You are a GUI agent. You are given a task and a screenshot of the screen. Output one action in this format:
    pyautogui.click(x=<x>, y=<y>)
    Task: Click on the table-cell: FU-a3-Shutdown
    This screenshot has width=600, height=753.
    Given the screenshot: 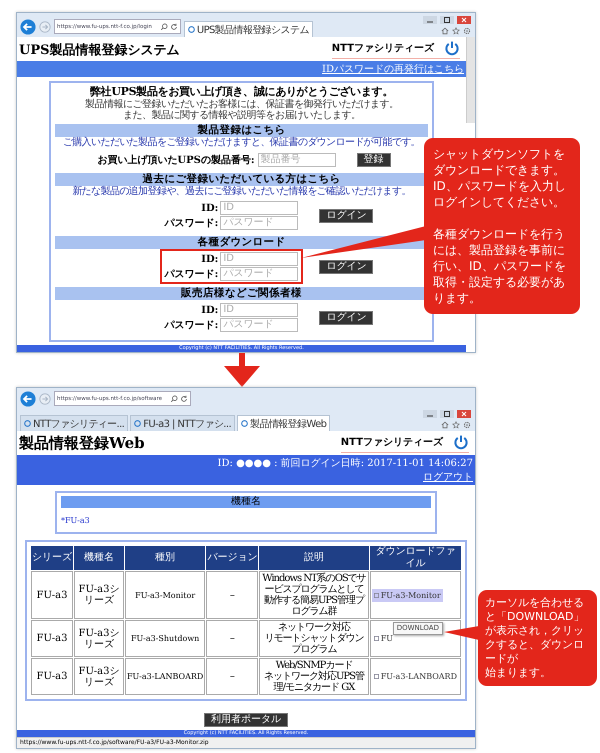 What is the action you would take?
    pyautogui.click(x=165, y=638)
    